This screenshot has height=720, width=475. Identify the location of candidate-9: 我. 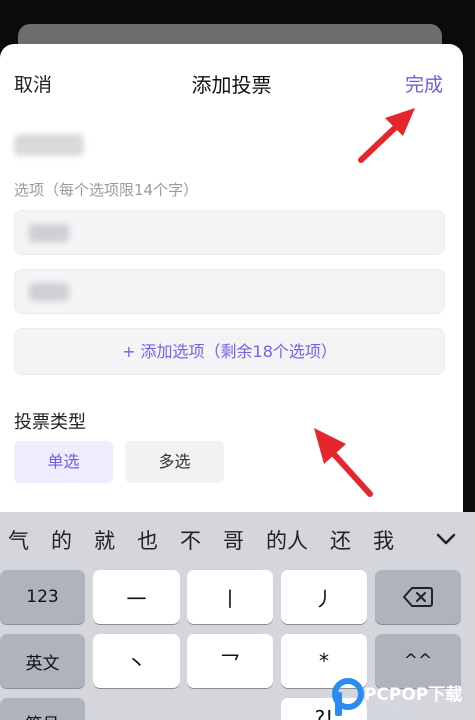
(383, 540).